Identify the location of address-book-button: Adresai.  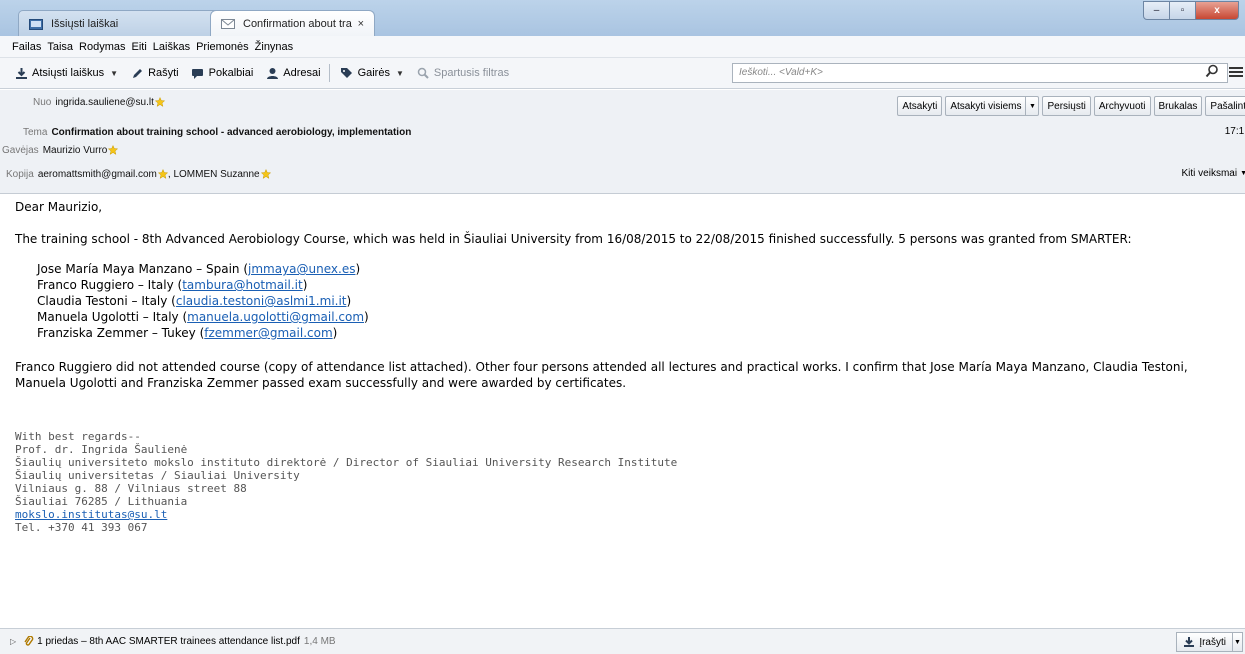
(293, 73).